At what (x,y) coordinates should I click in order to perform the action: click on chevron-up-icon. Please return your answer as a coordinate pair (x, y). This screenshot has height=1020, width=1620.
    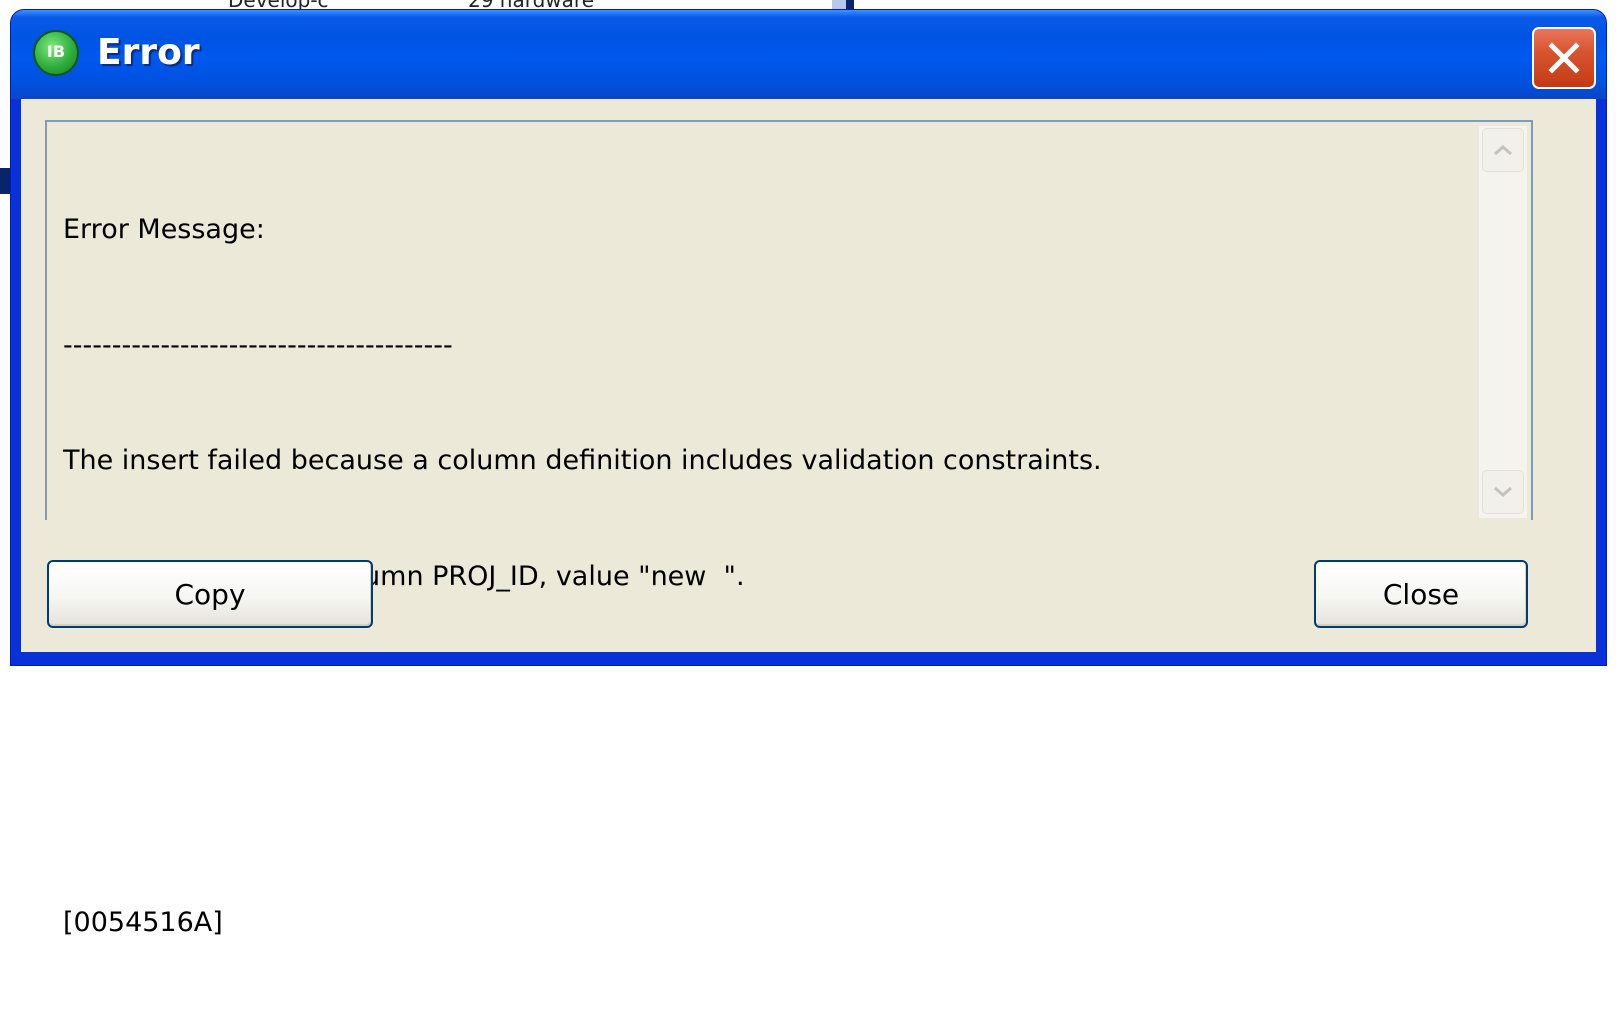
    Looking at the image, I should click on (1503, 150).